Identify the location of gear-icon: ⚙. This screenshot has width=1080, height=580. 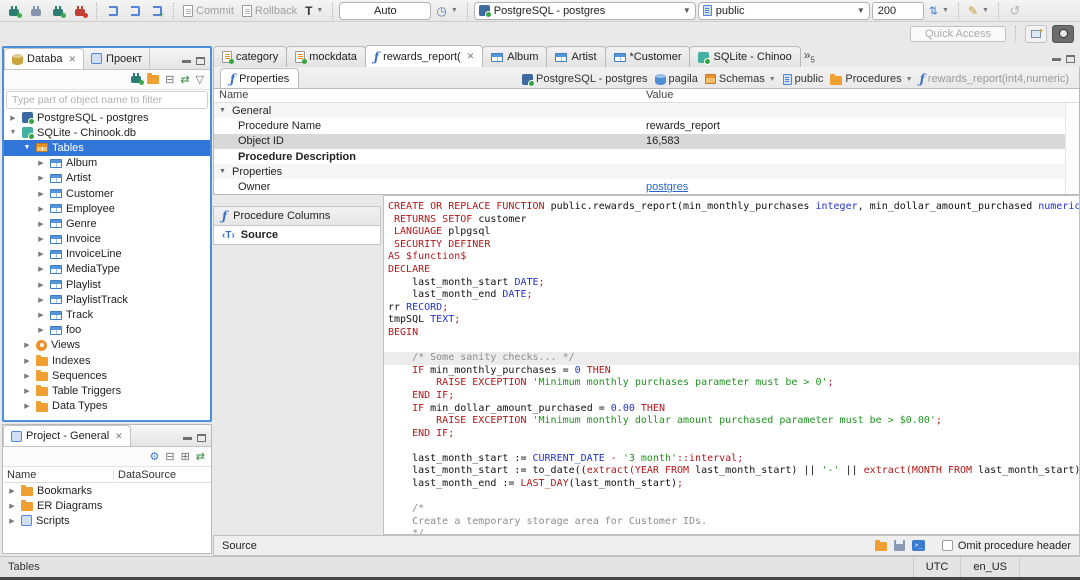
(154, 456).